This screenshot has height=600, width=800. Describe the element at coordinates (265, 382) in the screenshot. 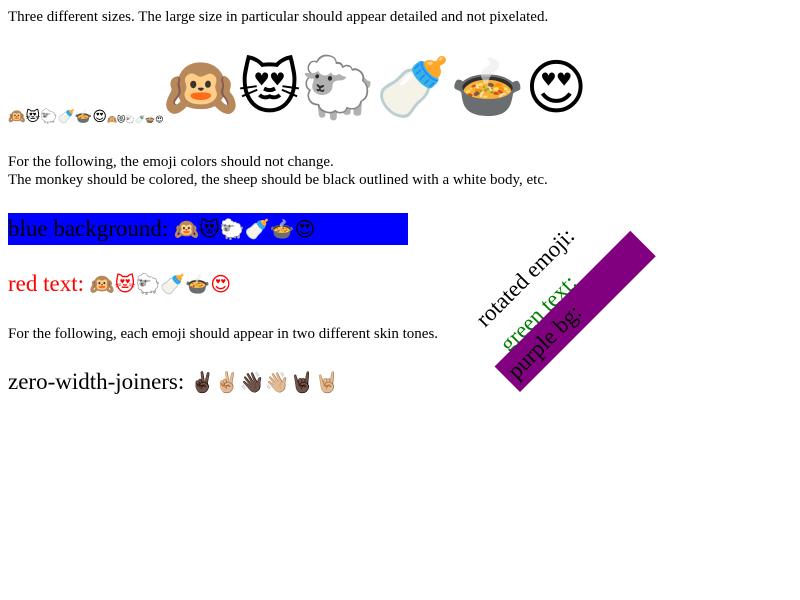

I see `zwj-emoji: ✌🏿✌🏼👋🏿👋🏼🤘🏿🤘🏼` at that location.